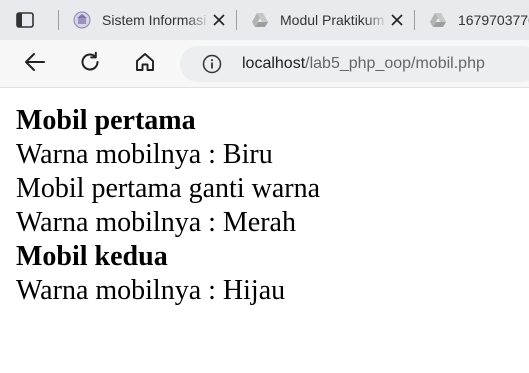 The image size is (529, 373). What do you see at coordinates (92, 256) in the screenshot?
I see `heading-mobil-kedua: Mobil kedua` at bounding box center [92, 256].